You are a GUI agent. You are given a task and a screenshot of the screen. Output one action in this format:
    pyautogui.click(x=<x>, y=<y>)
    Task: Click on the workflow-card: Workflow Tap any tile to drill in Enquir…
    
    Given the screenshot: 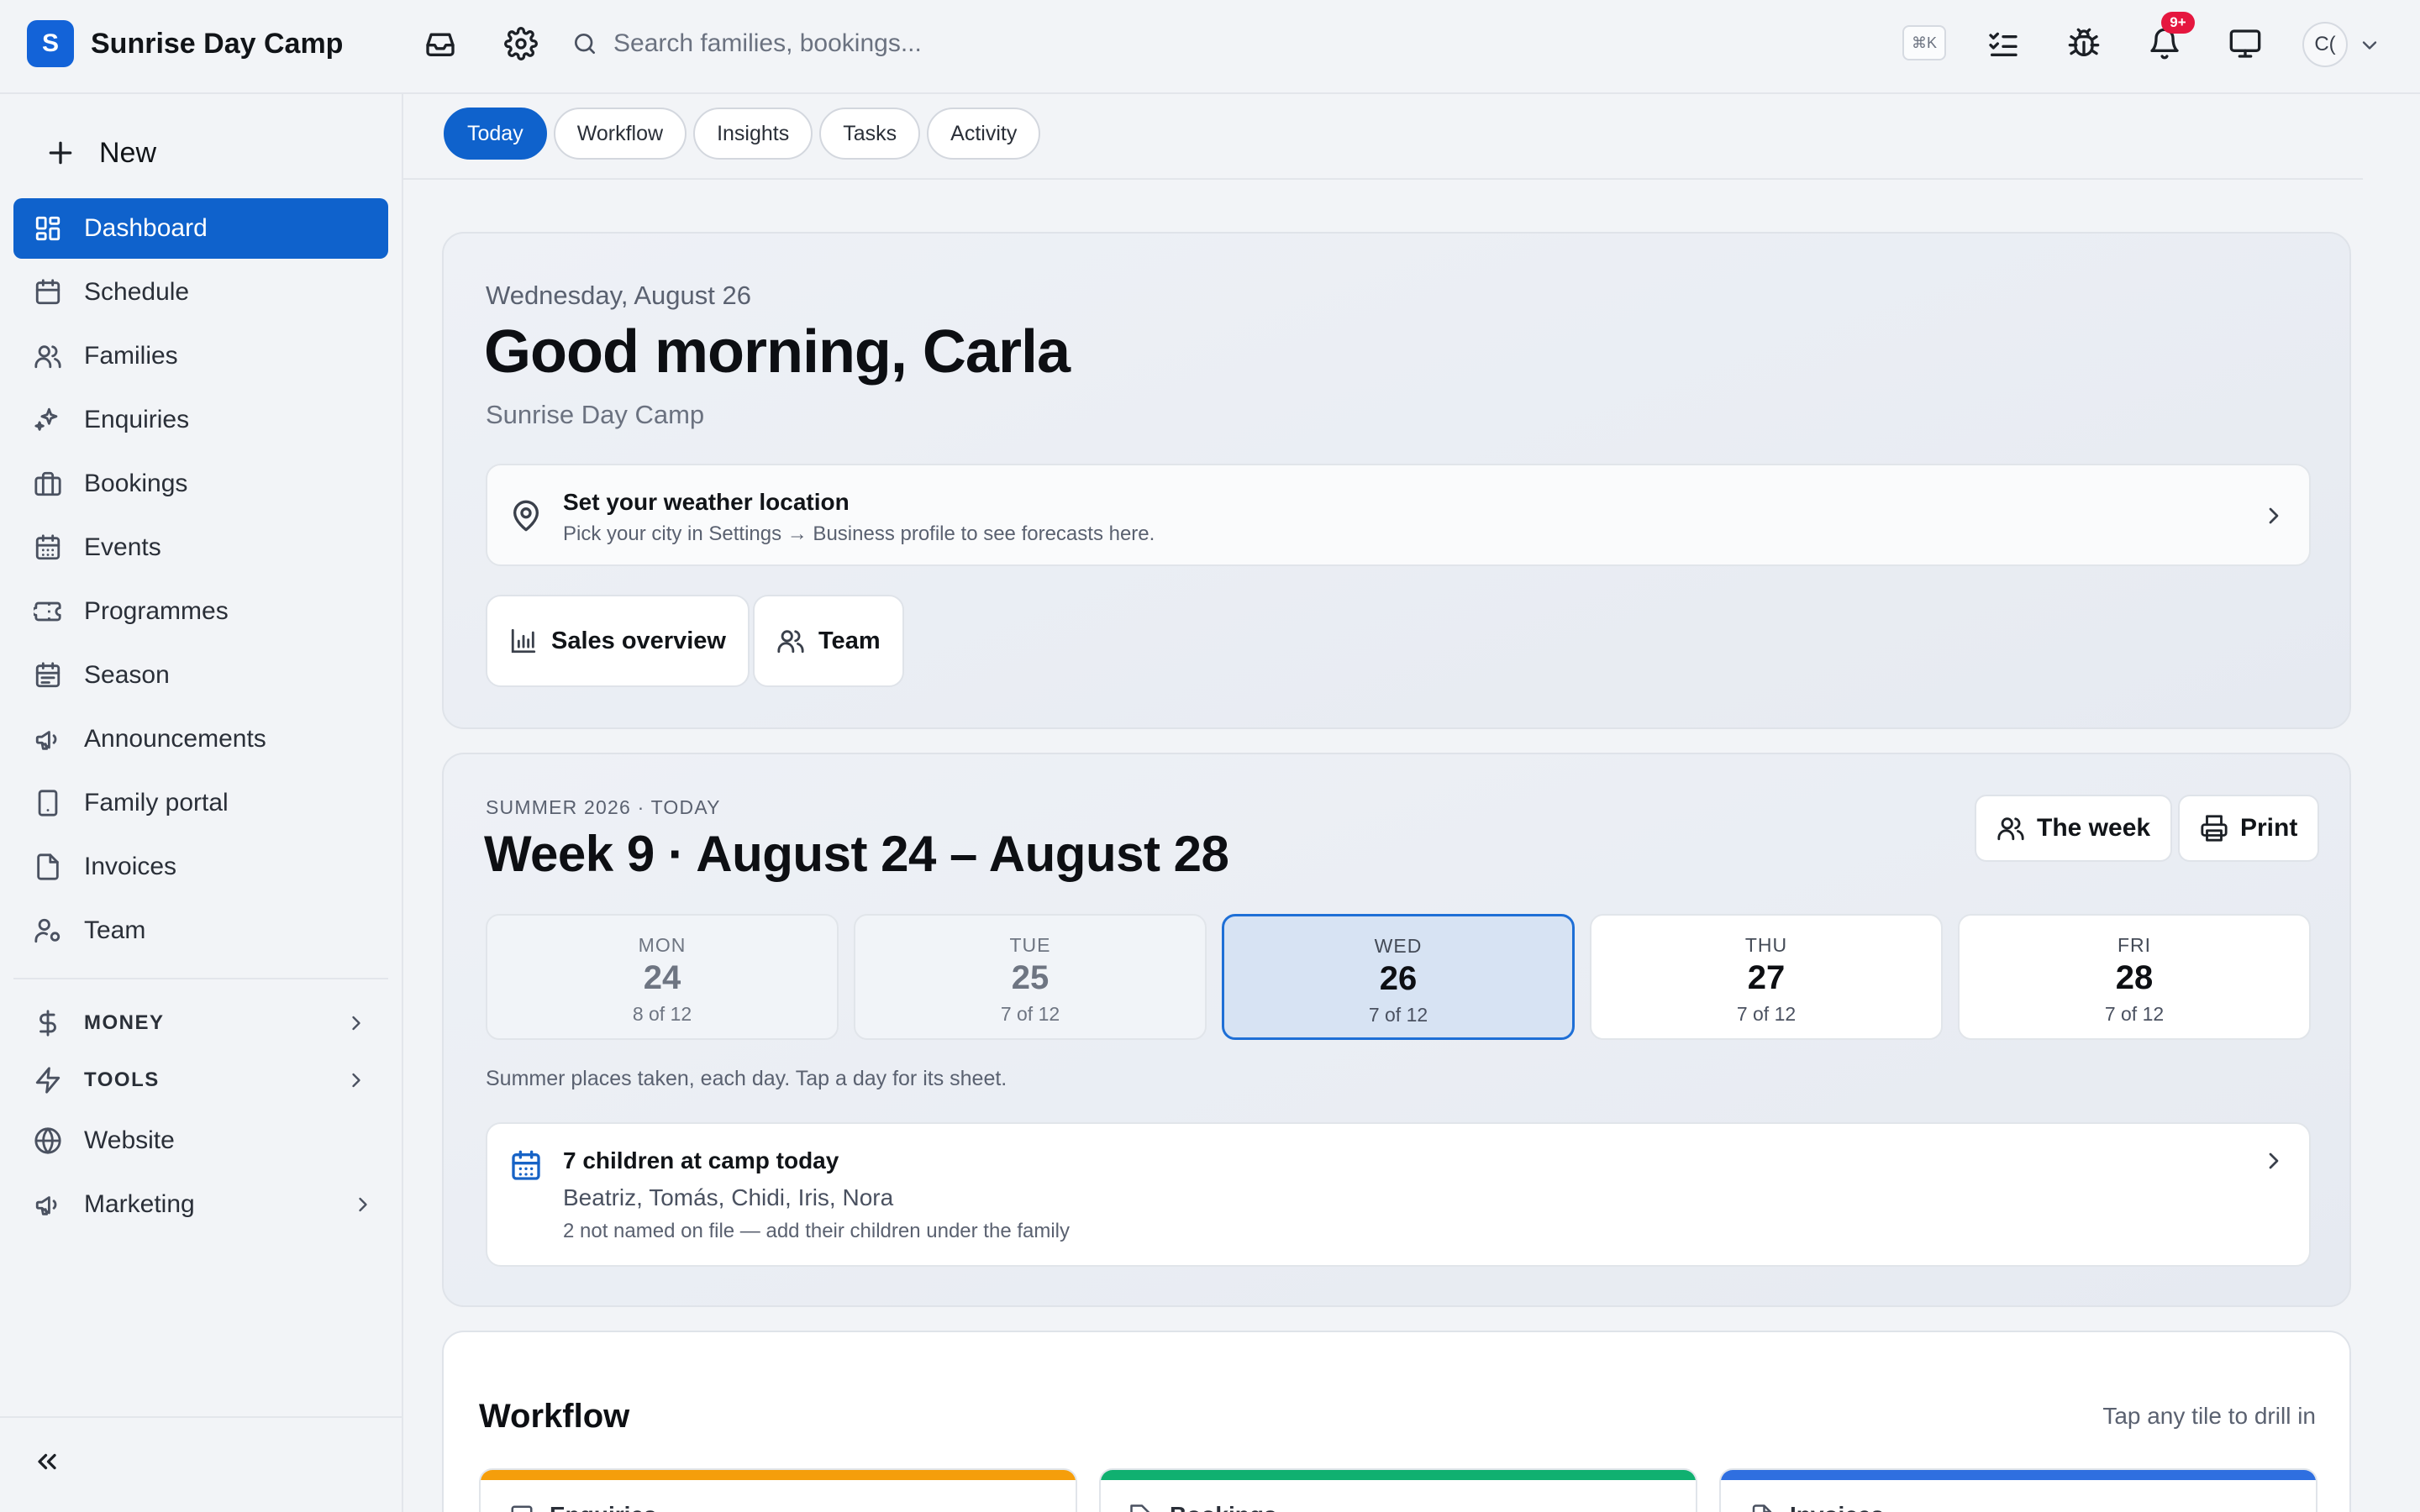 What is the action you would take?
    pyautogui.click(x=1396, y=1421)
    